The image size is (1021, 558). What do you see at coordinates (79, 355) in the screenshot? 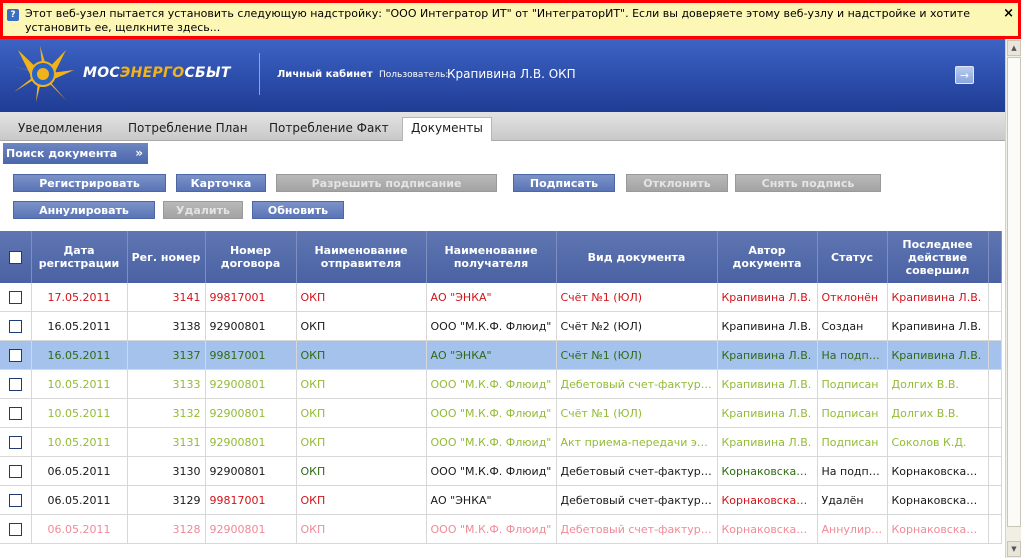
I see `cell-reg-date: 16.05.2011` at bounding box center [79, 355].